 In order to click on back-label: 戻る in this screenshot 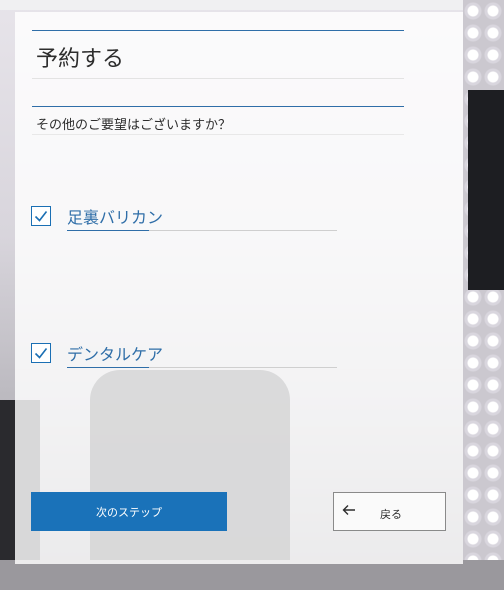, I will do `click(391, 514)`.